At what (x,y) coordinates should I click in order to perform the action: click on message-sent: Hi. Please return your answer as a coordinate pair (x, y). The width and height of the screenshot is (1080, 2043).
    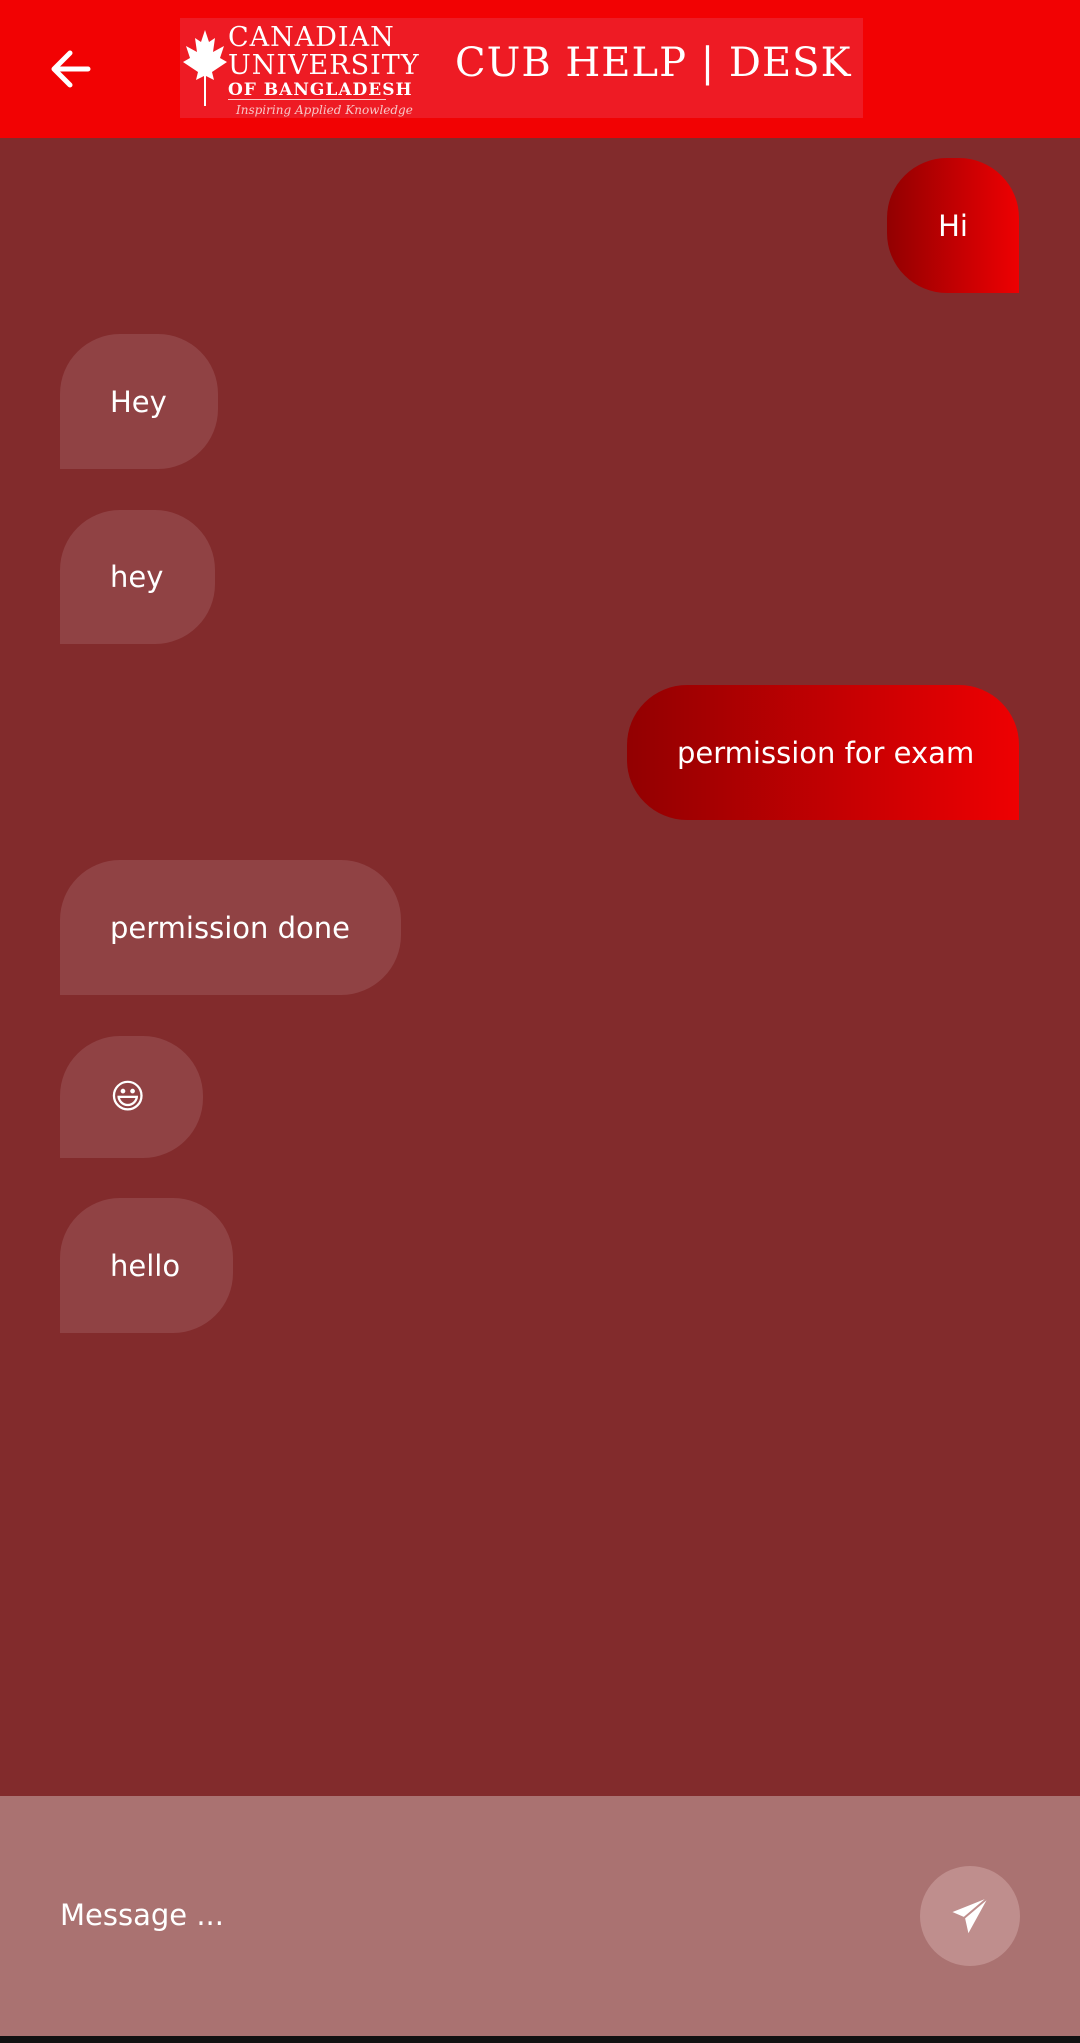
    Looking at the image, I should click on (953, 225).